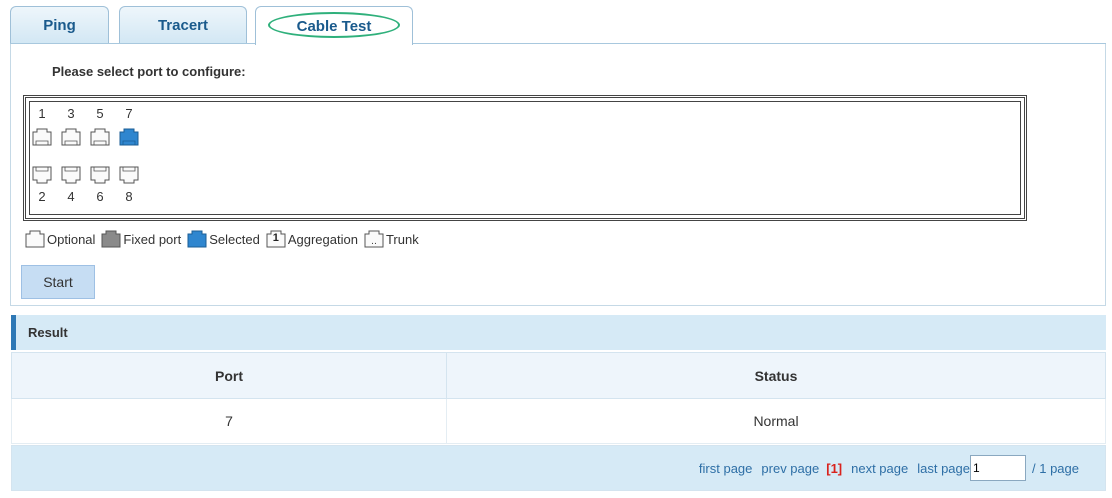  Describe the element at coordinates (71, 137) in the screenshot. I see `port-3-icon` at that location.